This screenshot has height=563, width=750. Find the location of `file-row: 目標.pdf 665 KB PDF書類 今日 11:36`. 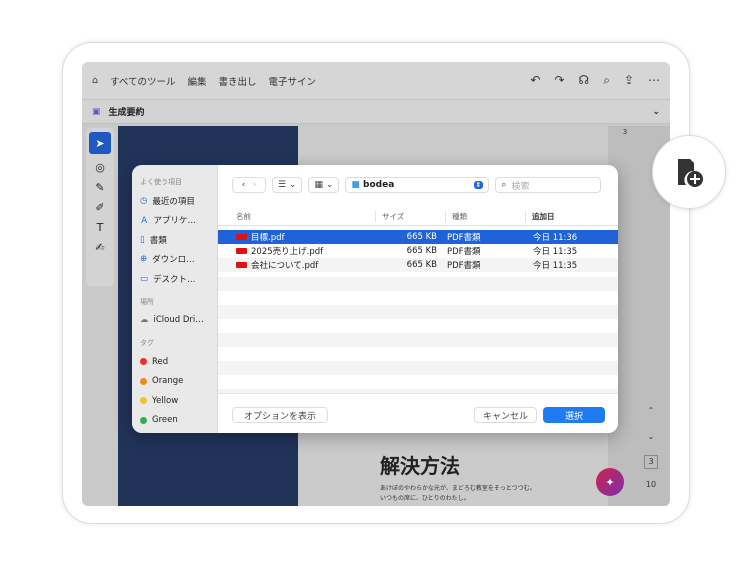

file-row: 目標.pdf 665 KB PDF書類 今日 11:36 is located at coordinates (418, 237).